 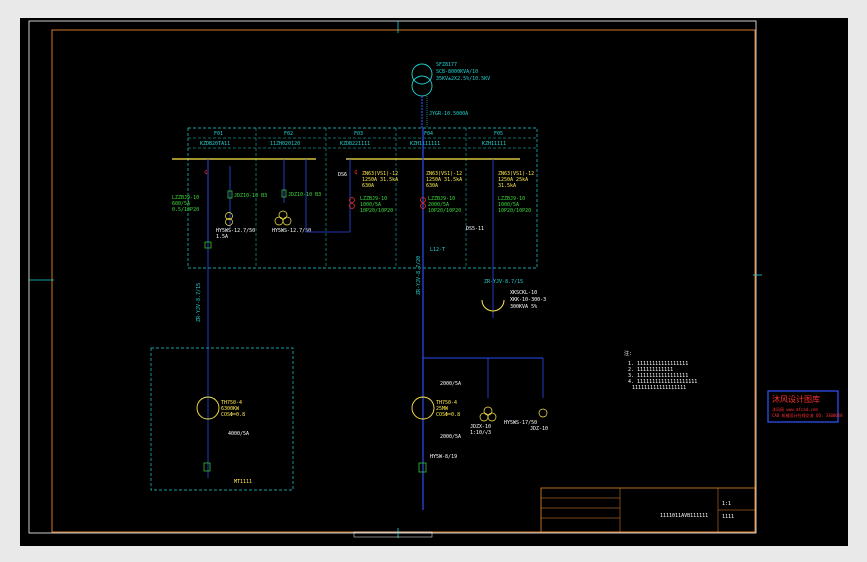 I want to click on gen1-c: COSΦ=0.8, so click(x=233, y=415).